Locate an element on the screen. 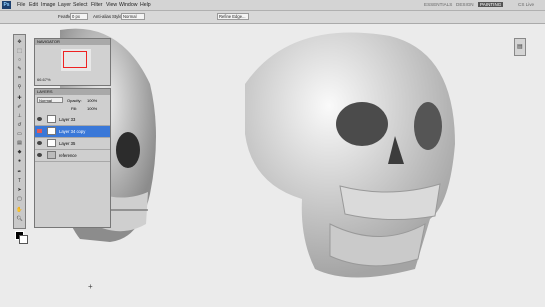 This screenshot has width=545, height=307. background-color-swatch is located at coordinates (23, 239).